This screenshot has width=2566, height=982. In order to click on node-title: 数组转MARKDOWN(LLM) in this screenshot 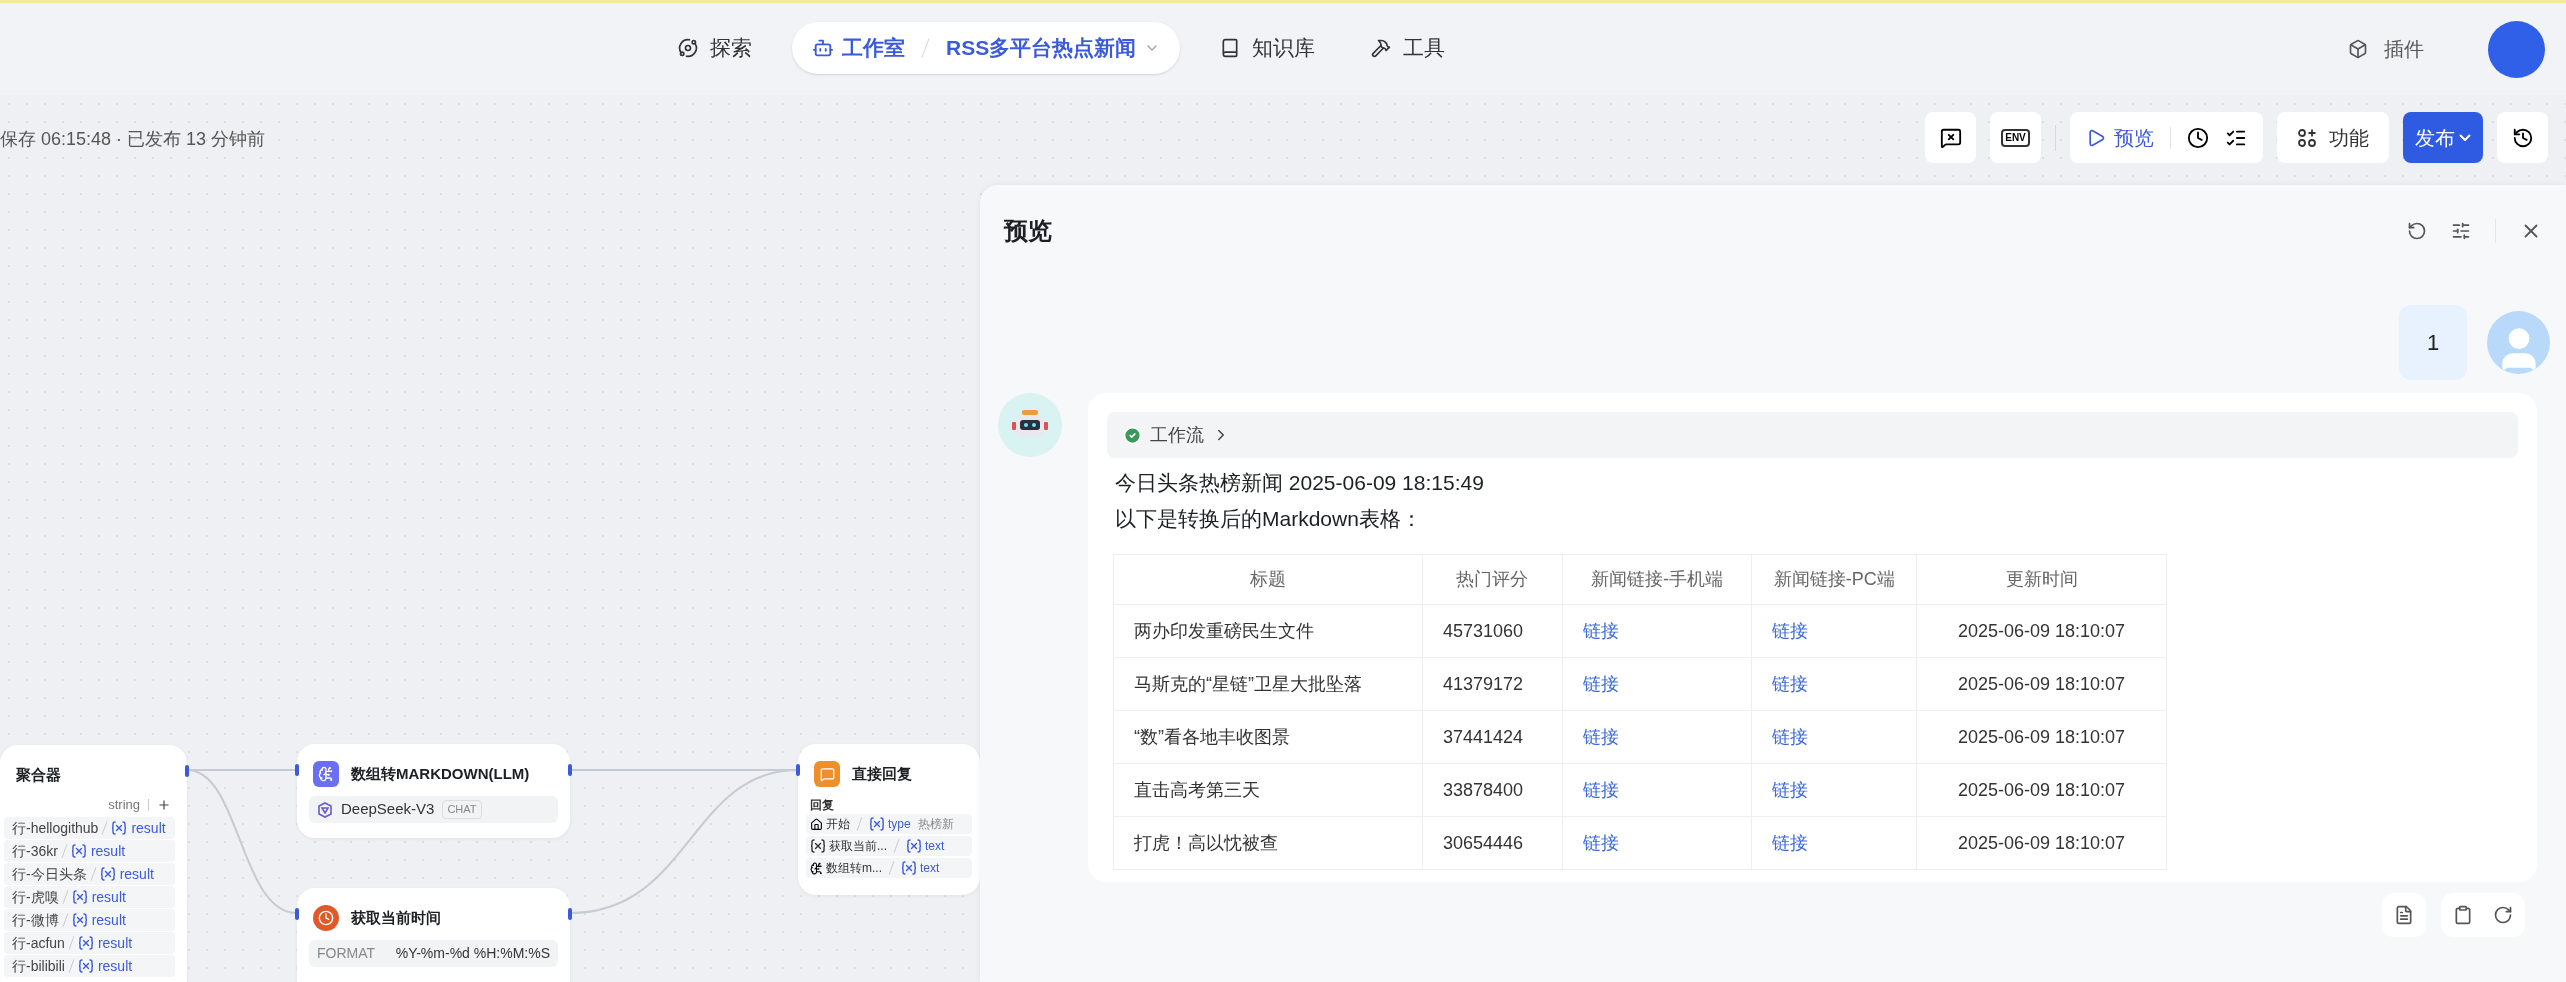, I will do `click(440, 773)`.